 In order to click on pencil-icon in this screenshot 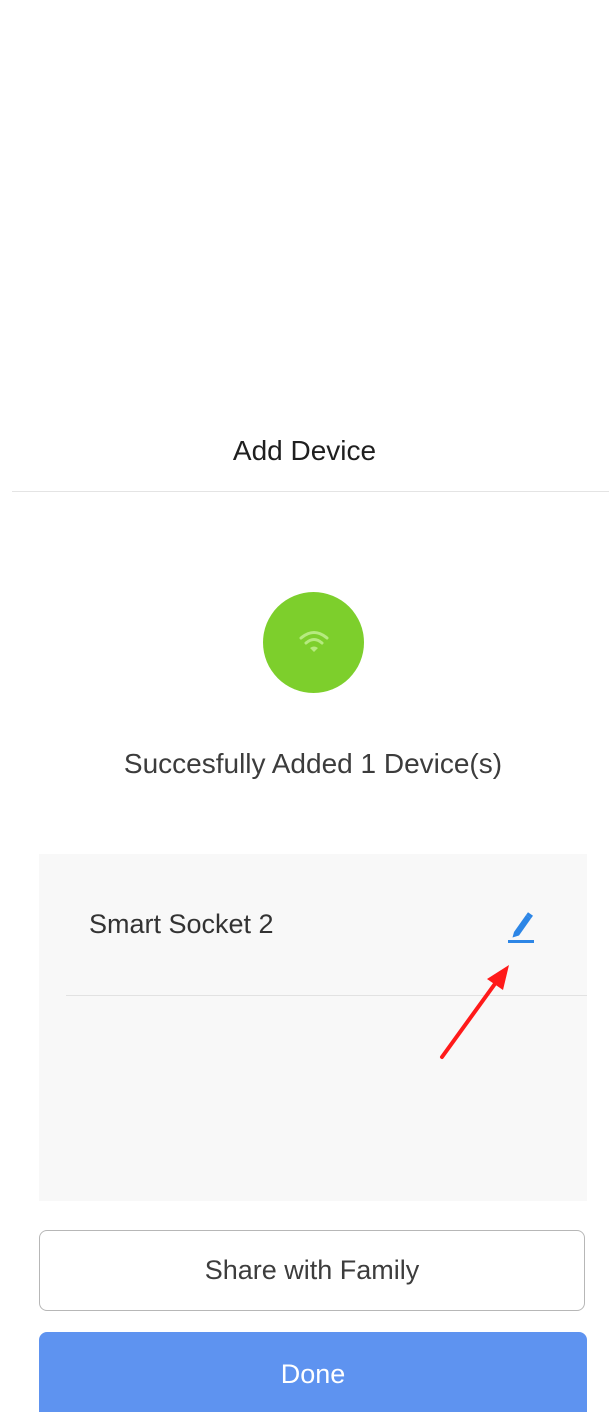, I will do `click(521, 927)`.